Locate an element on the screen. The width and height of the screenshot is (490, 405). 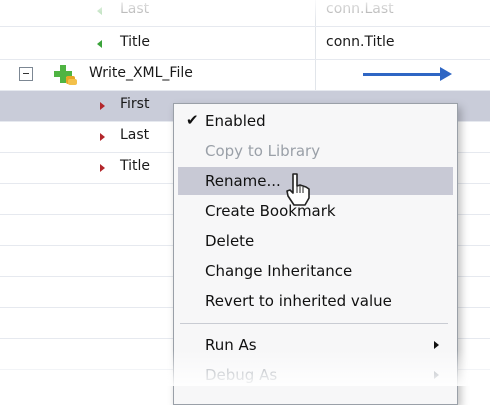
menu-item-create-bookmark: Create Bookmark is located at coordinates (315, 211).